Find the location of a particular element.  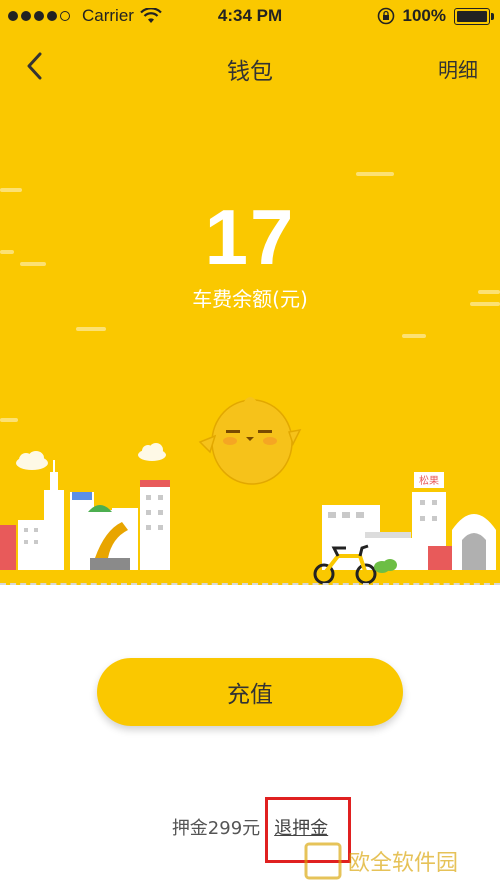

road-divider is located at coordinates (250, 584).